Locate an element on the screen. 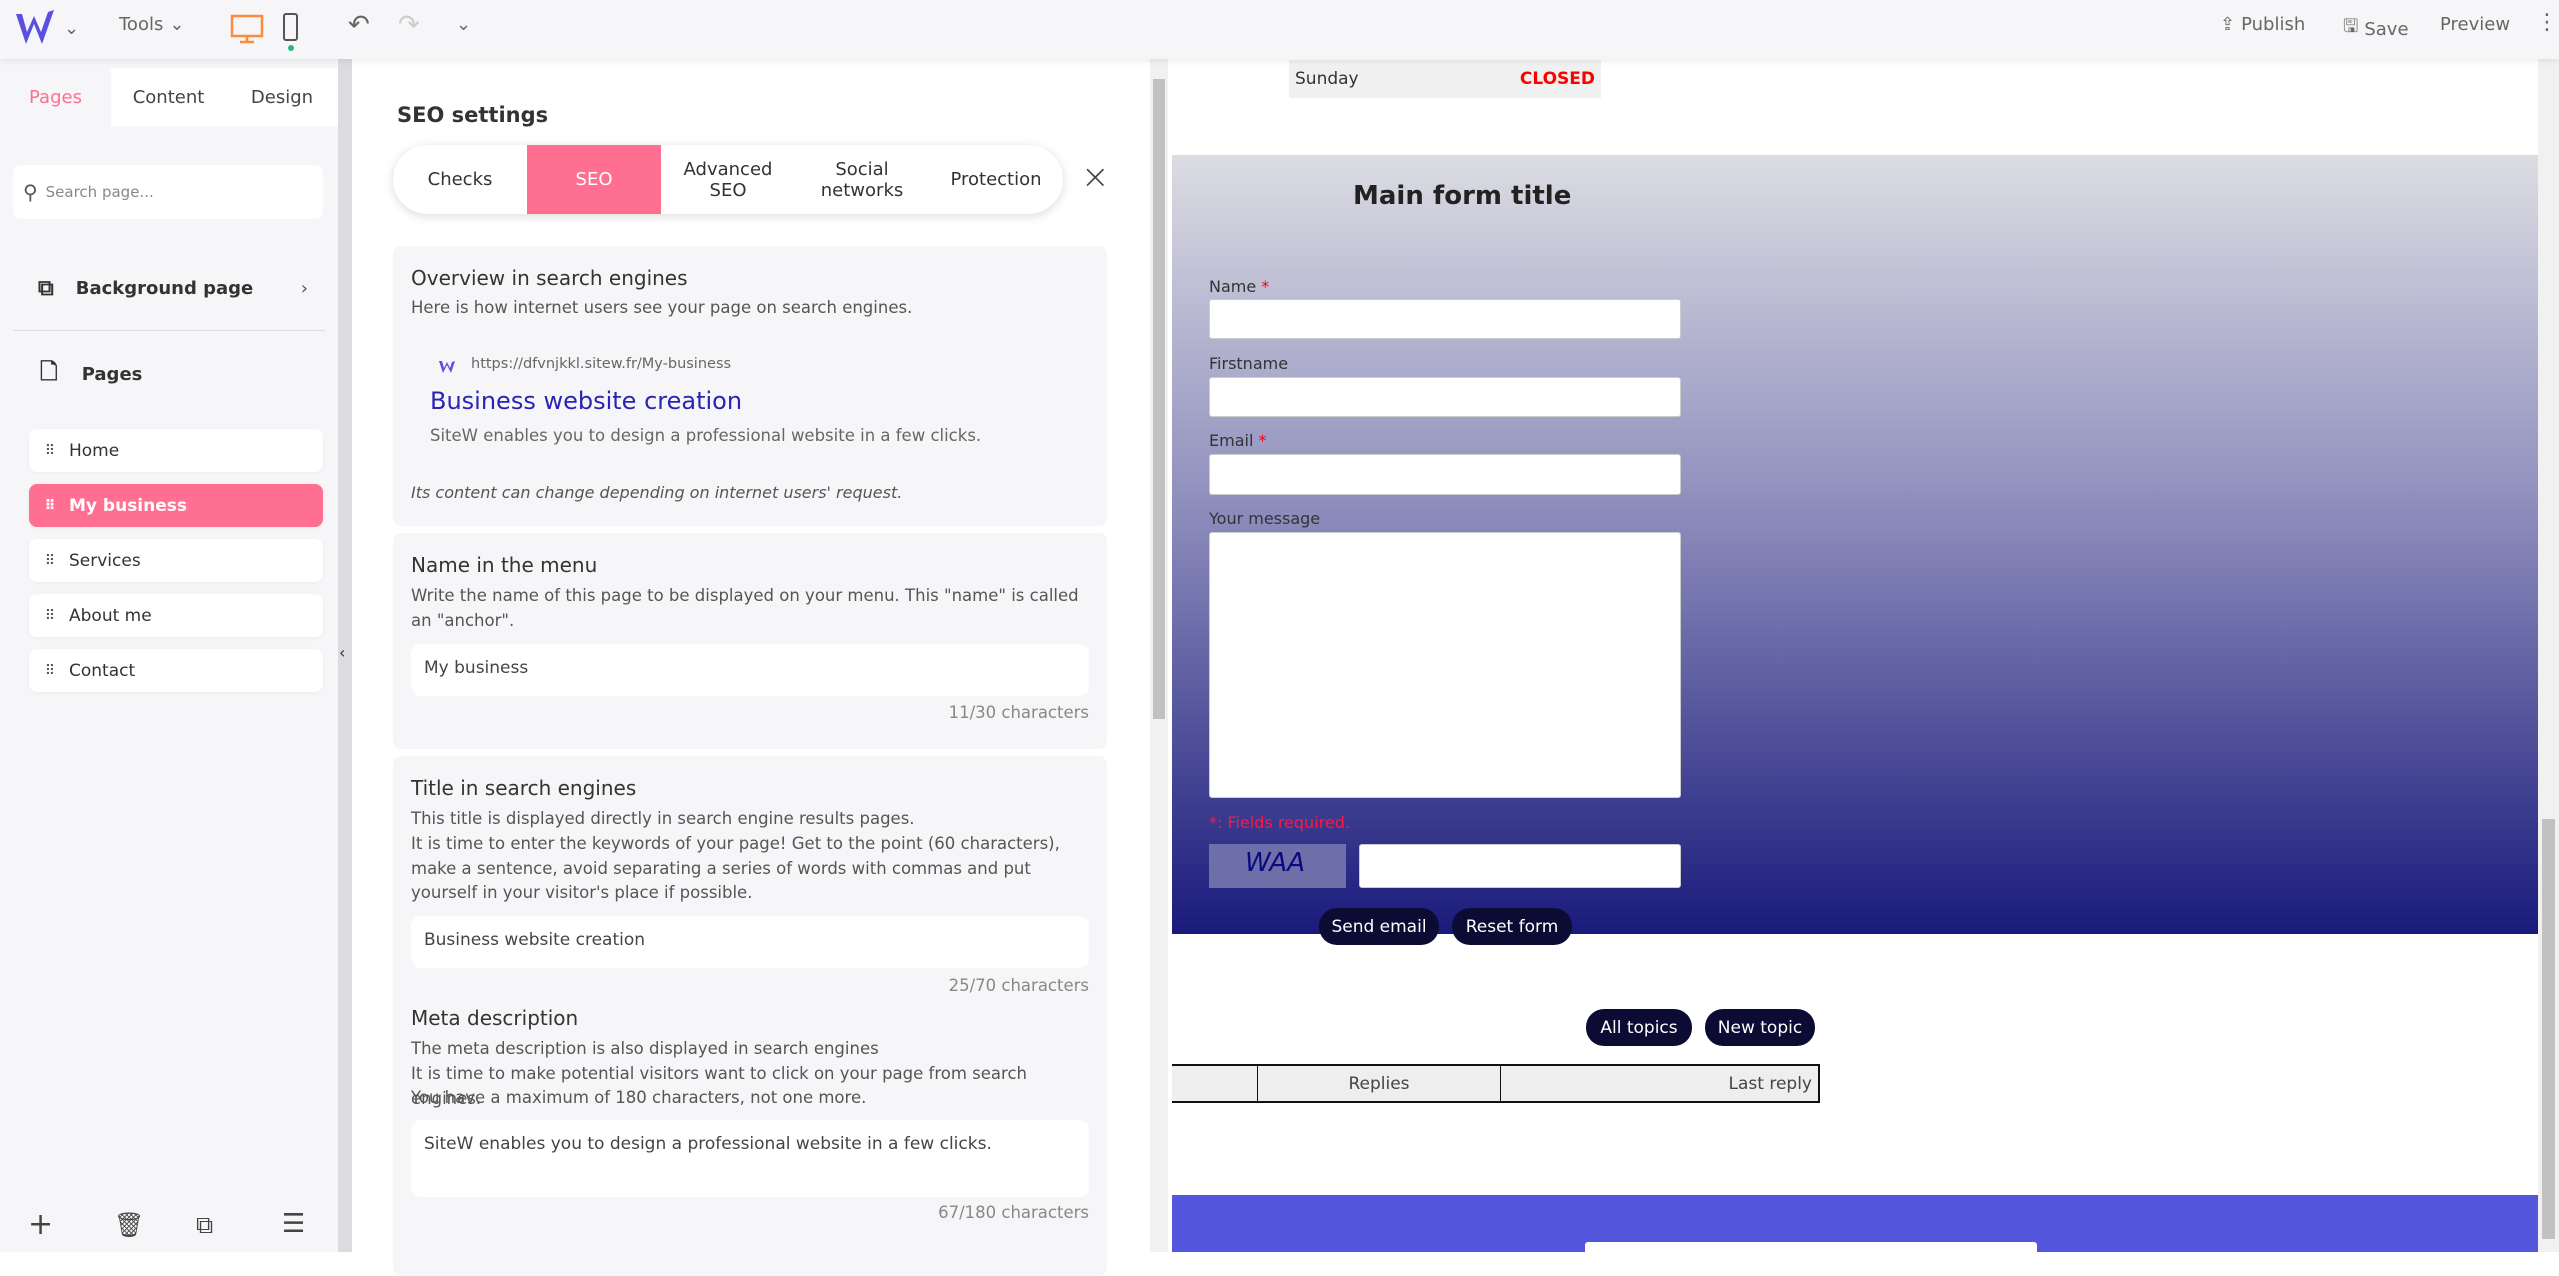  save-label: Save is located at coordinates (2386, 29).